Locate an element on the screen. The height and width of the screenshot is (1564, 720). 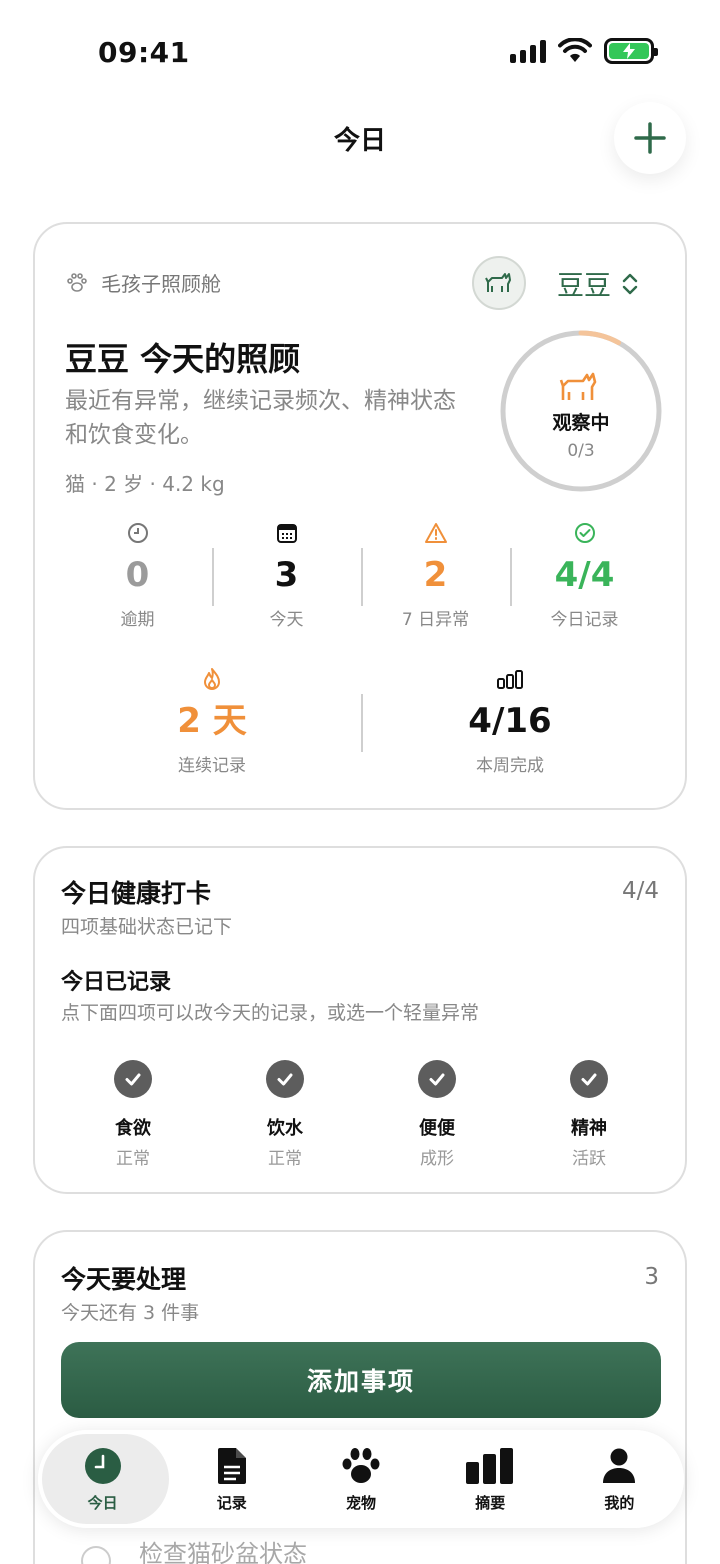
health-items: 食欲 正常 饮水 正常 便便 成形 精神 活跃 is located at coordinates (361, 1114).